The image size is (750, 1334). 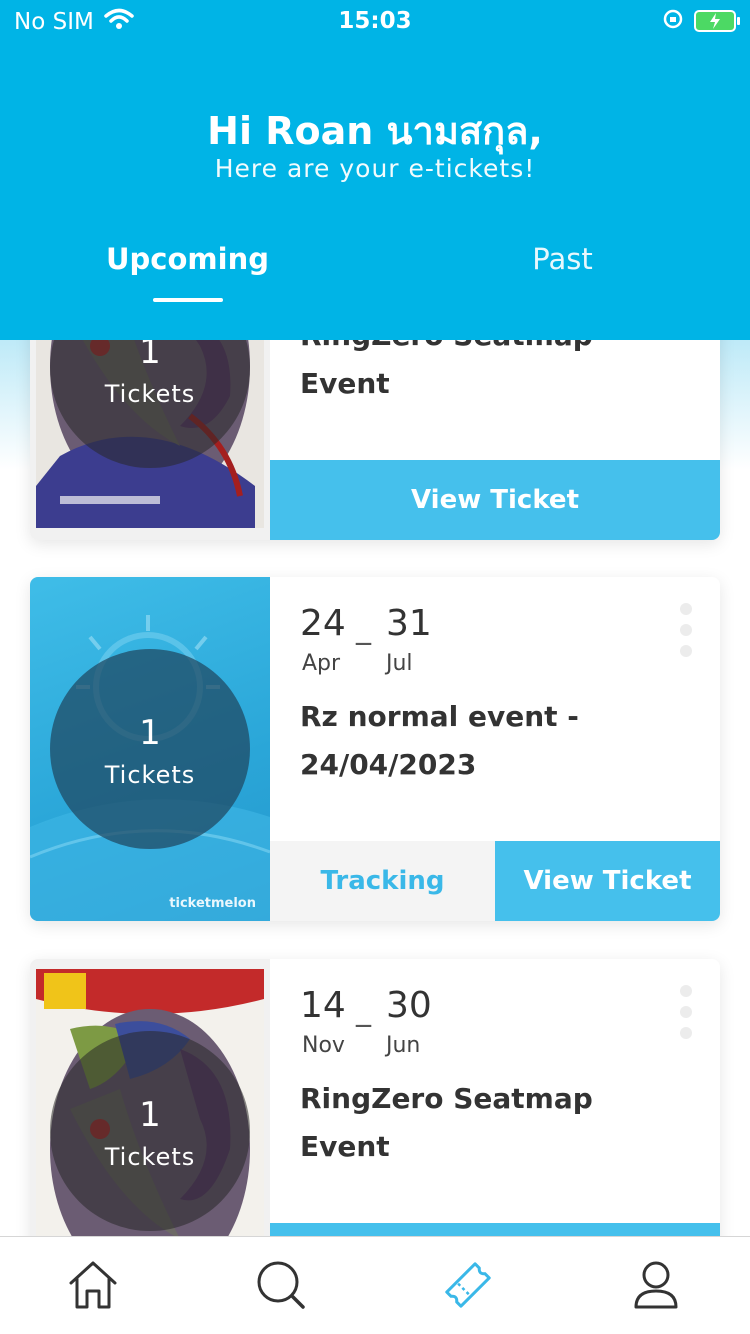 I want to click on tab-past: Past, so click(x=562, y=259).